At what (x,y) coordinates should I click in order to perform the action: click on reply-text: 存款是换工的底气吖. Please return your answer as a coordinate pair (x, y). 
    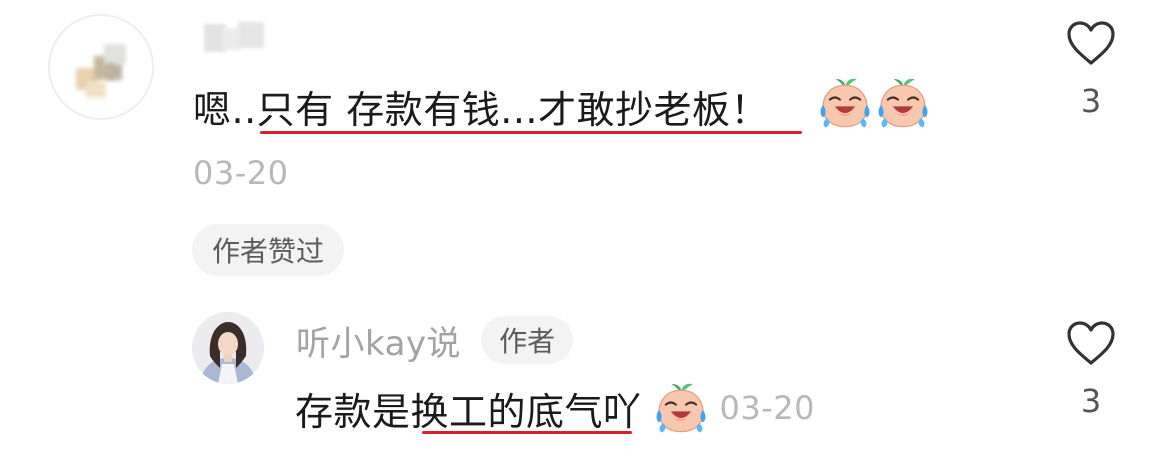
    Looking at the image, I should click on (468, 411).